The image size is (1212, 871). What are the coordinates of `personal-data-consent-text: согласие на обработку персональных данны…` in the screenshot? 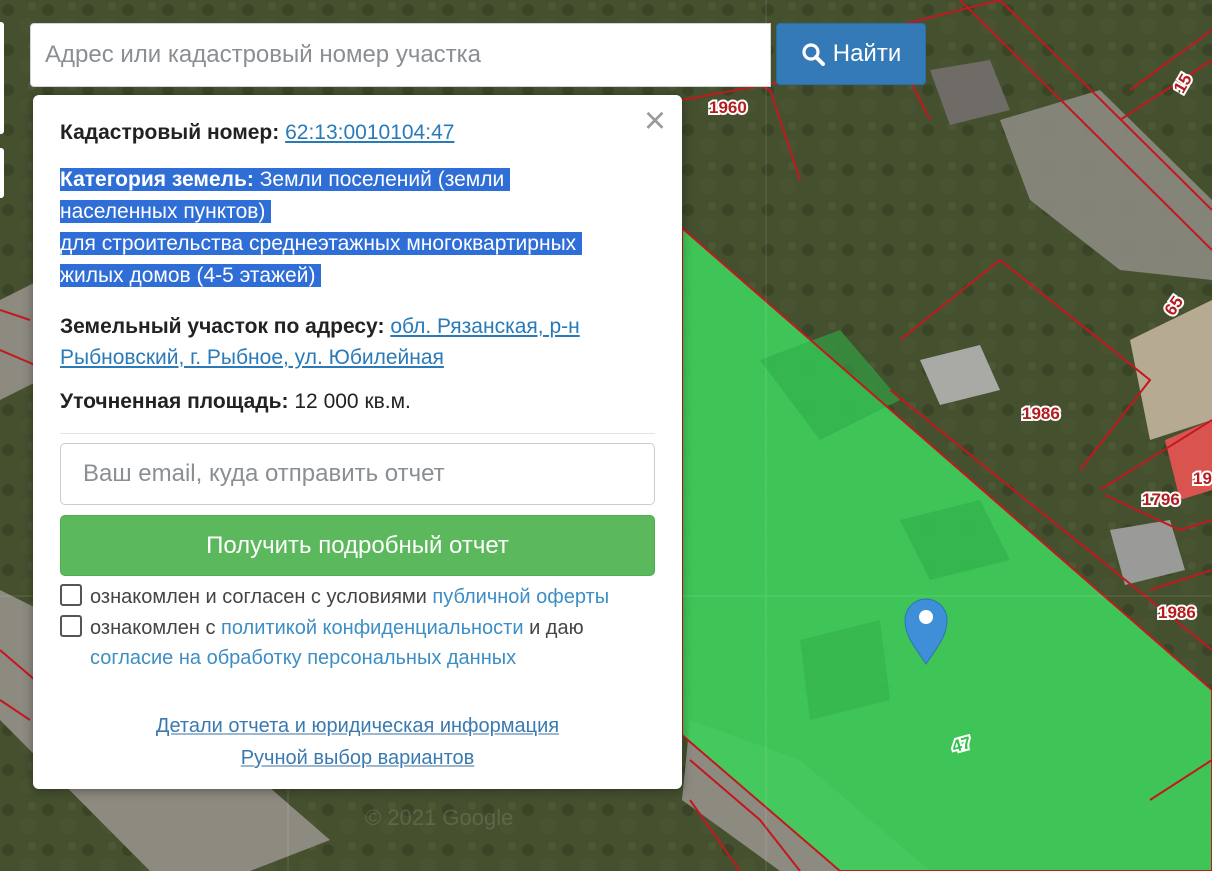 It's located at (303, 658).